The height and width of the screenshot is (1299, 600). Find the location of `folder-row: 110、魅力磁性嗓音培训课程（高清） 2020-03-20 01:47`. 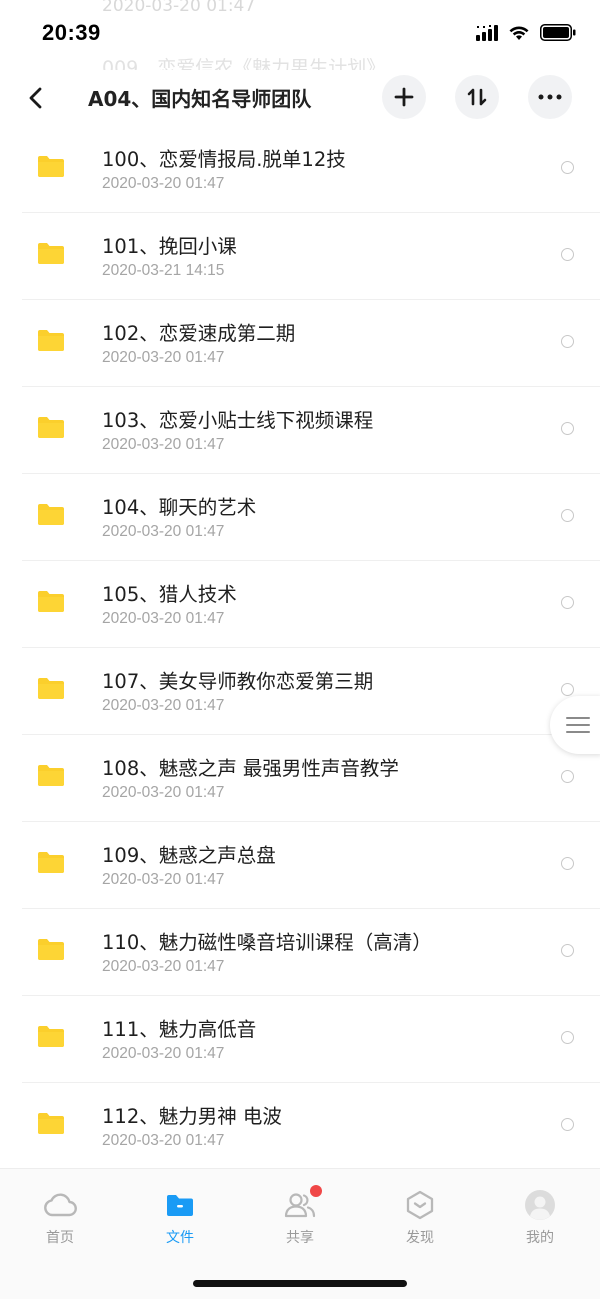

folder-row: 110、魅力磁性嗓音培训课程（高清） 2020-03-20 01:47 is located at coordinates (300, 952).